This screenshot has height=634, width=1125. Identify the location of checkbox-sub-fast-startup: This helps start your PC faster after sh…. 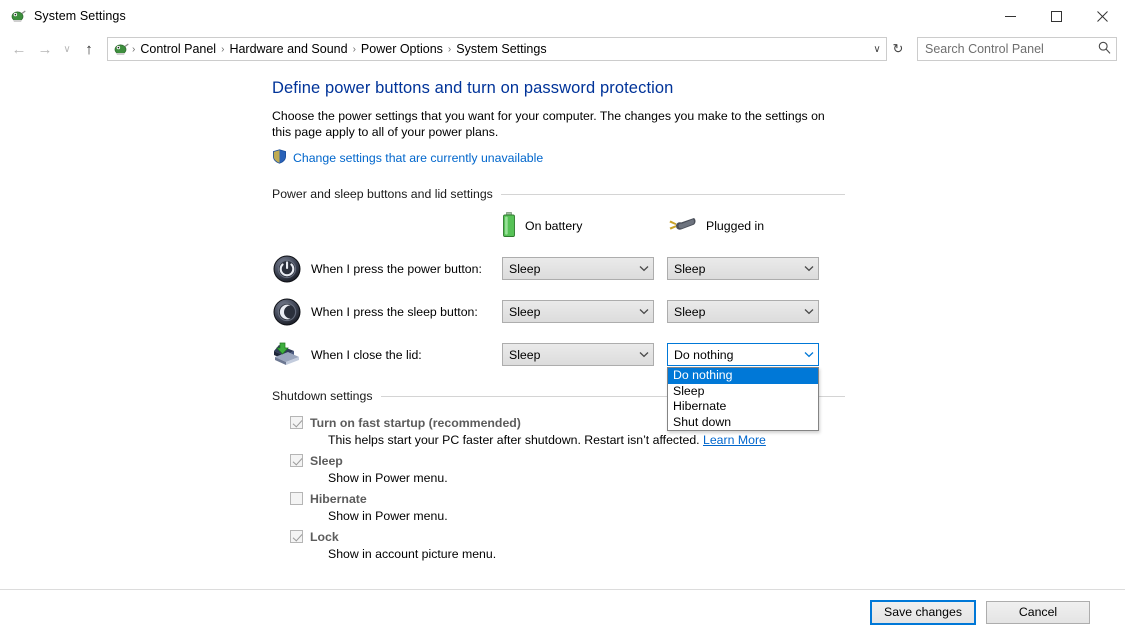
(726, 440).